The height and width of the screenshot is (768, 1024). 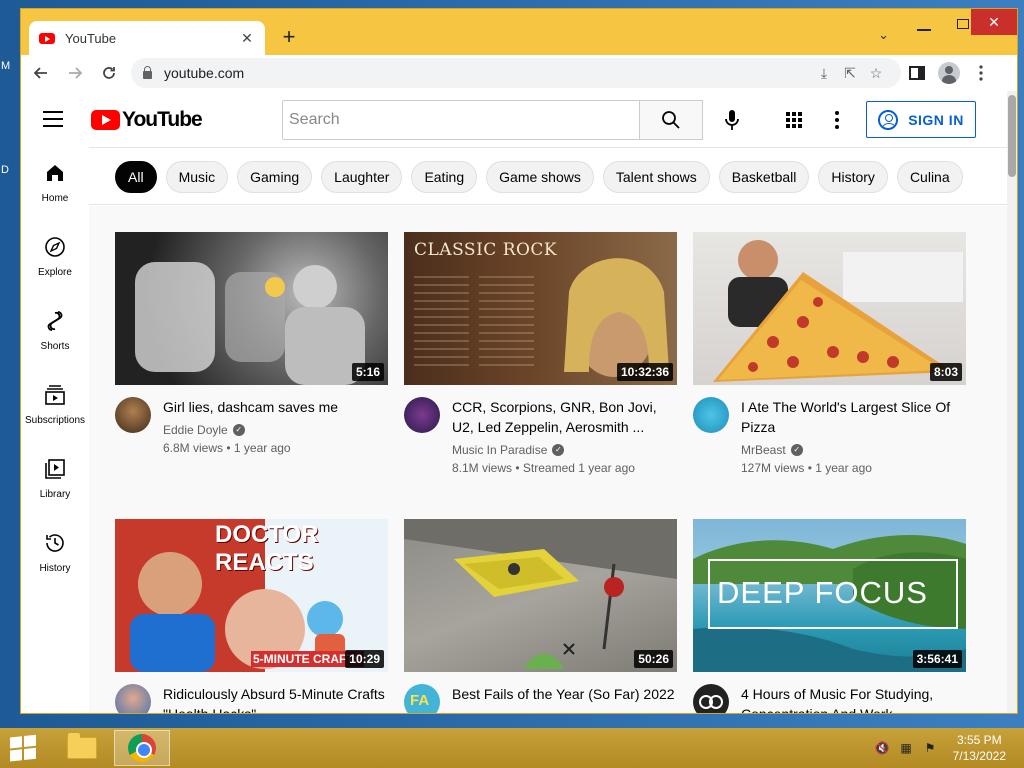 What do you see at coordinates (949, 73) in the screenshot?
I see `profile-button` at bounding box center [949, 73].